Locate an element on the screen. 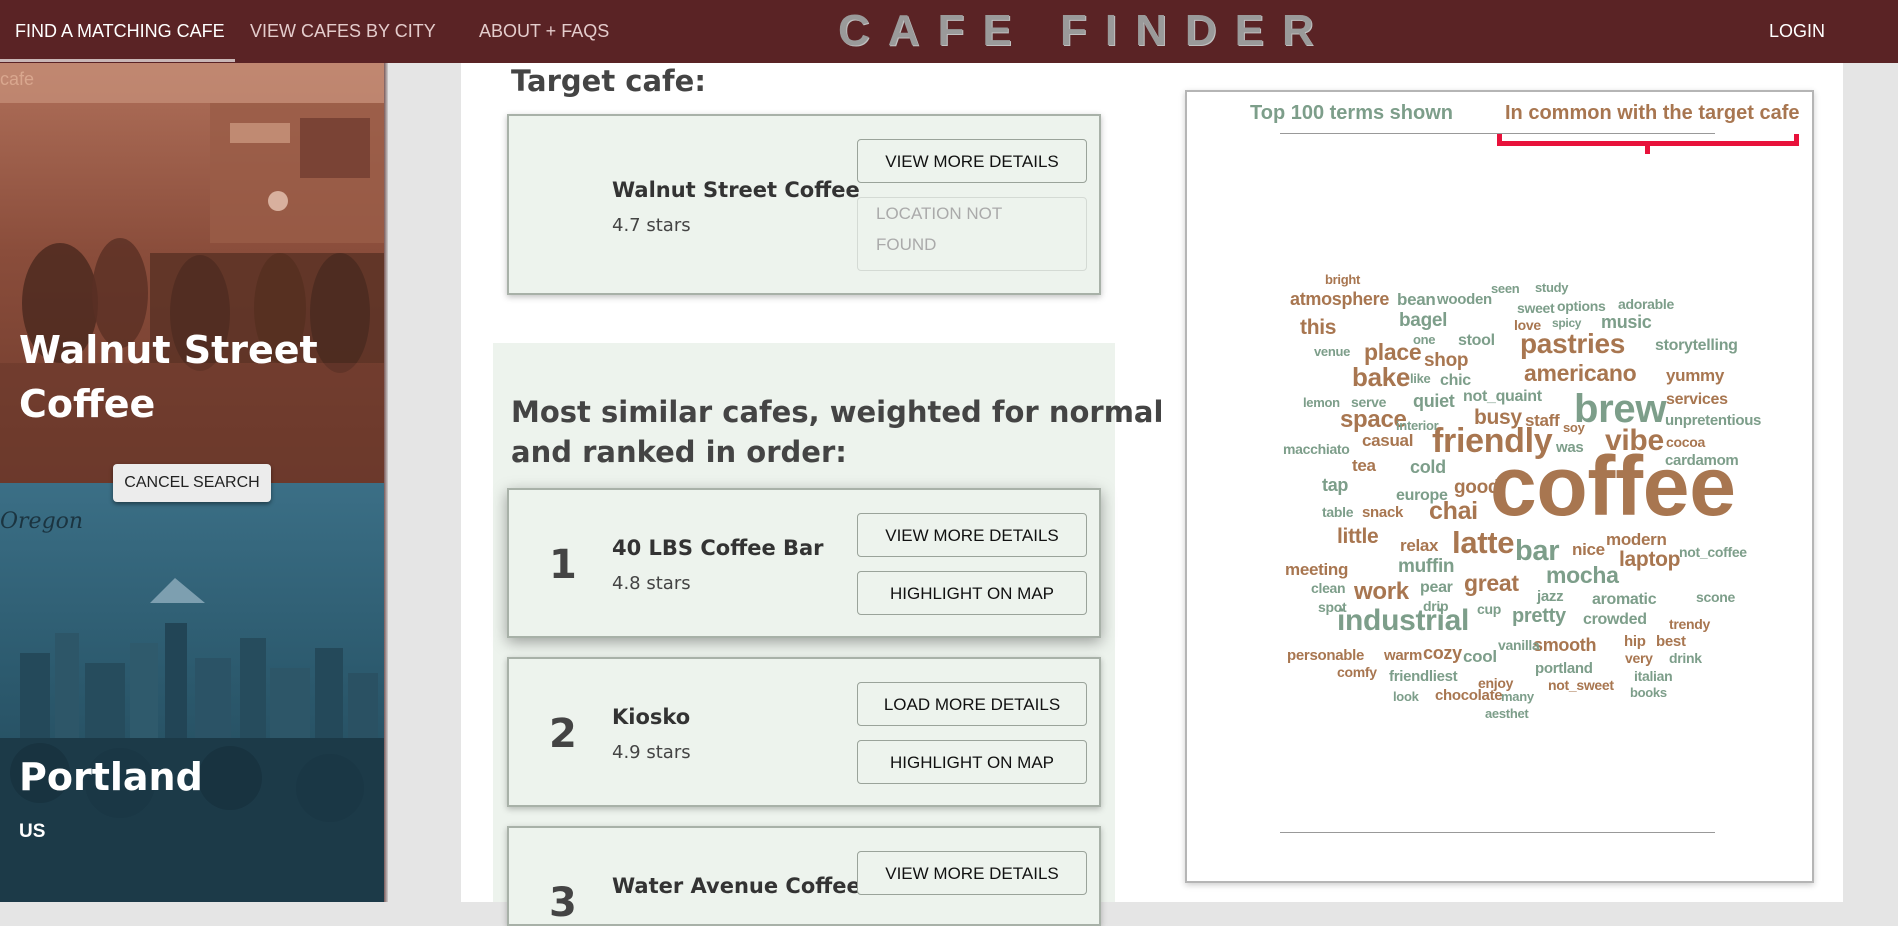  footer-rule is located at coordinates (1497, 832).